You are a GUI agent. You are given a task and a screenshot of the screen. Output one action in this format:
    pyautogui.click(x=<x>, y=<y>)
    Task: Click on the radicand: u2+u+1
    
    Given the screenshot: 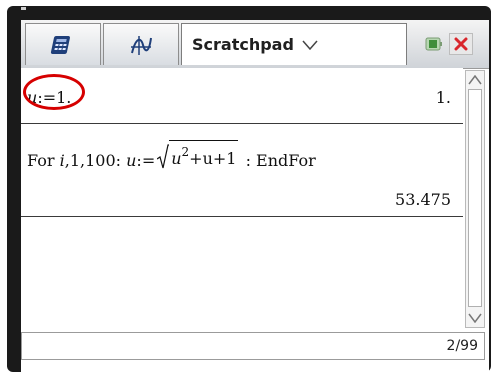 What is the action you would take?
    pyautogui.click(x=204, y=155)
    